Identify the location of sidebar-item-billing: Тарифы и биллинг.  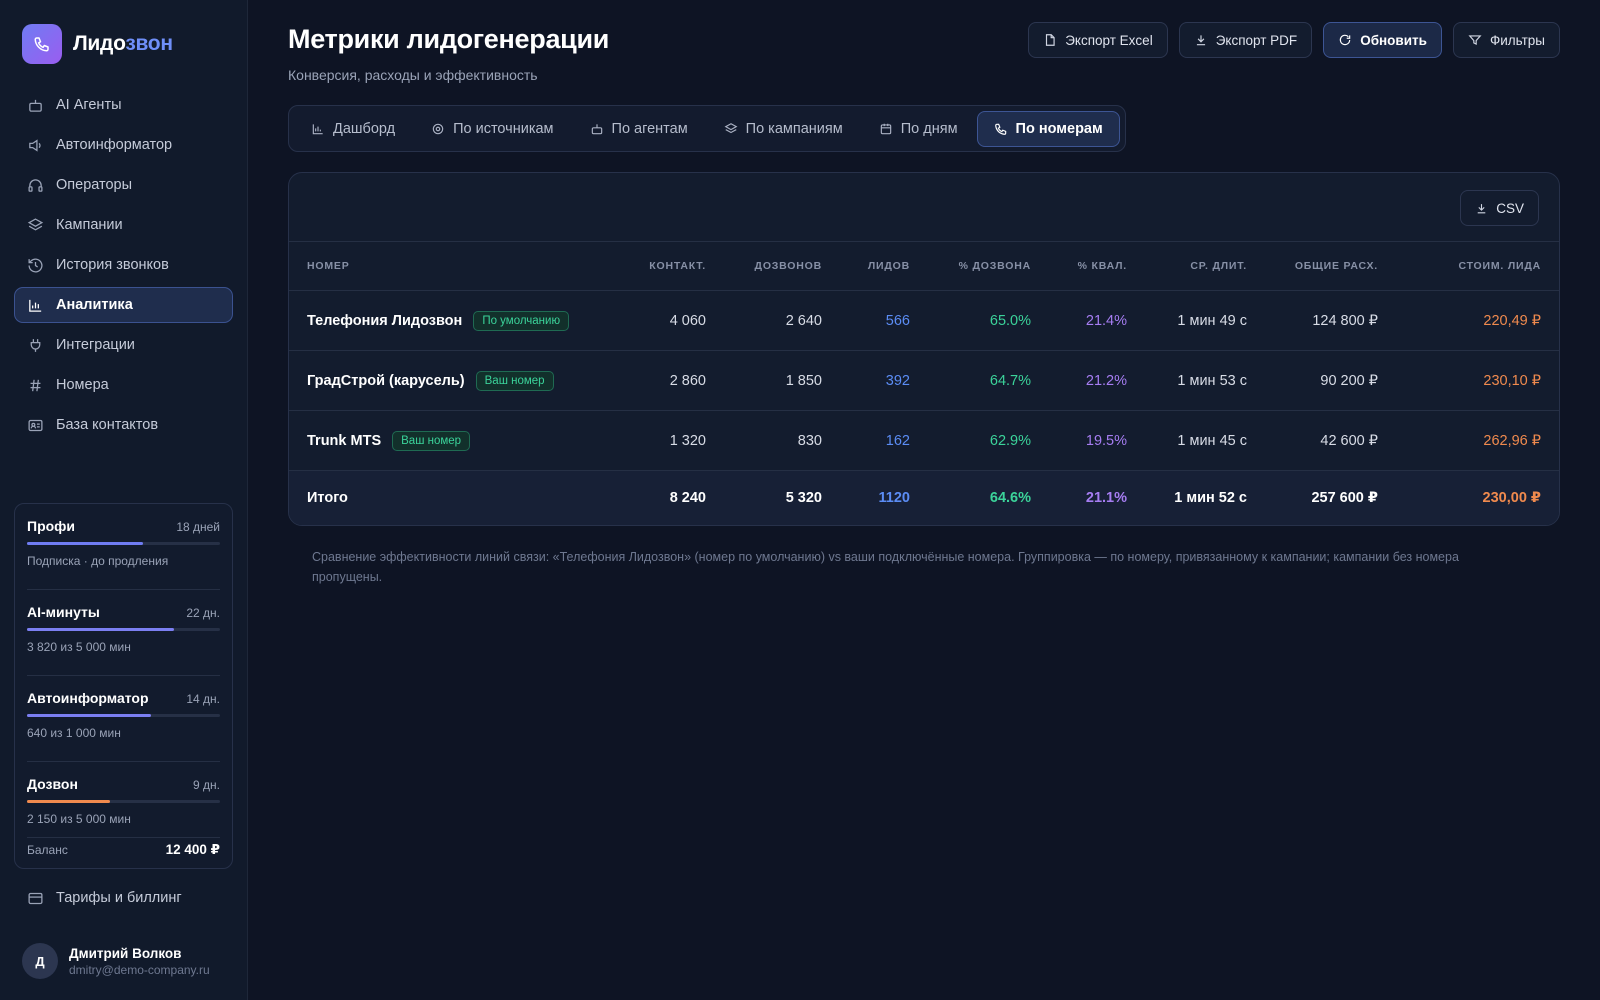
(123, 898).